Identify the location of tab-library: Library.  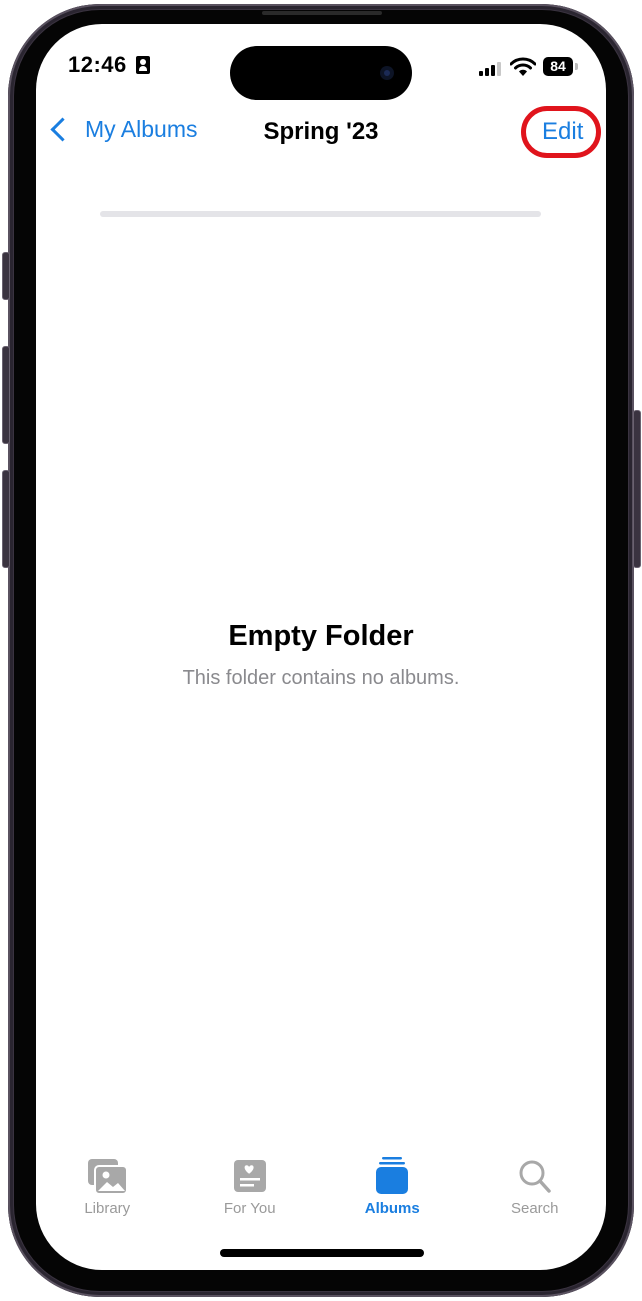
(107, 1185).